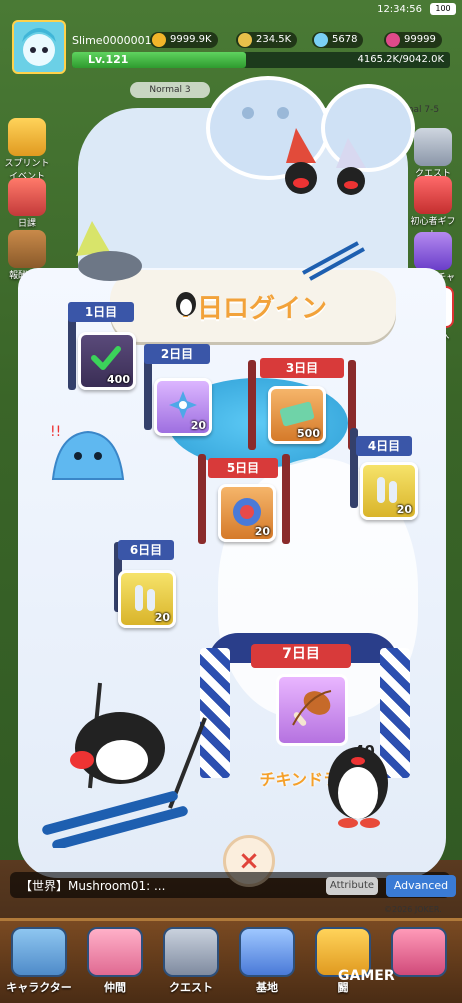 Image resolution: width=462 pixels, height=1003 pixels. Describe the element at coordinates (115, 952) in the screenshot. I see `friends-icon` at that location.